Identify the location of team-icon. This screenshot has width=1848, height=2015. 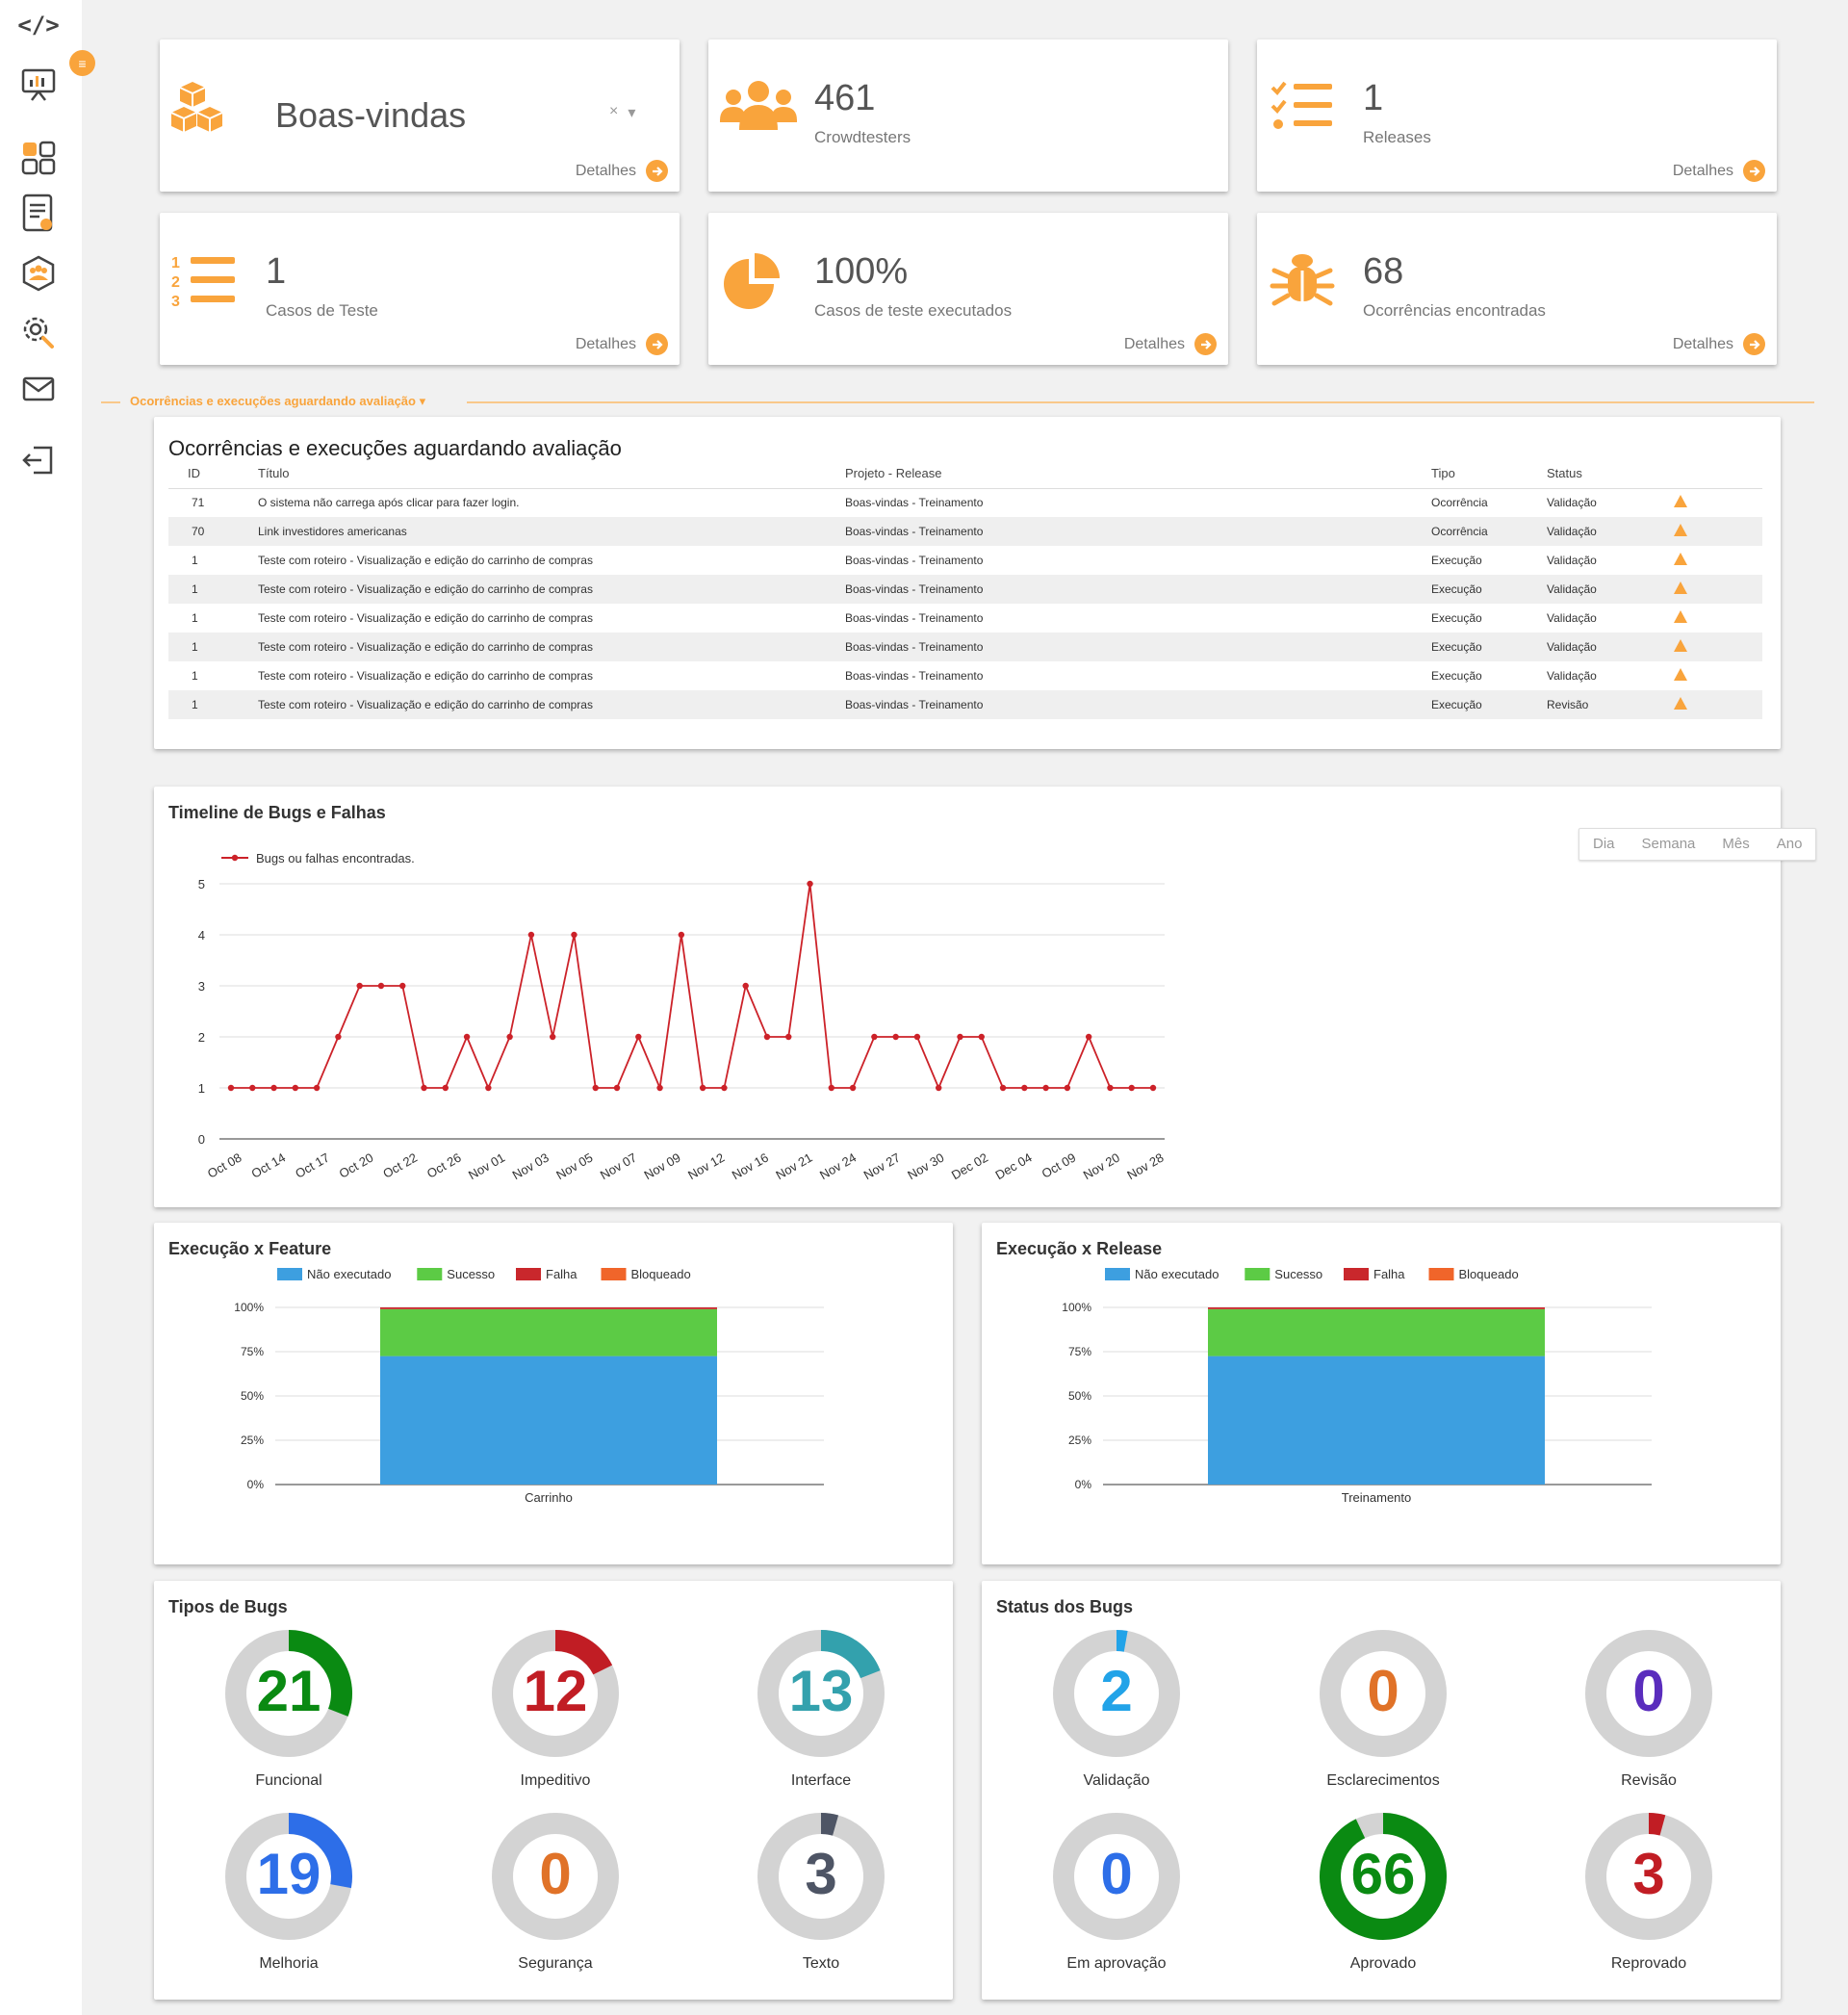
(38, 274).